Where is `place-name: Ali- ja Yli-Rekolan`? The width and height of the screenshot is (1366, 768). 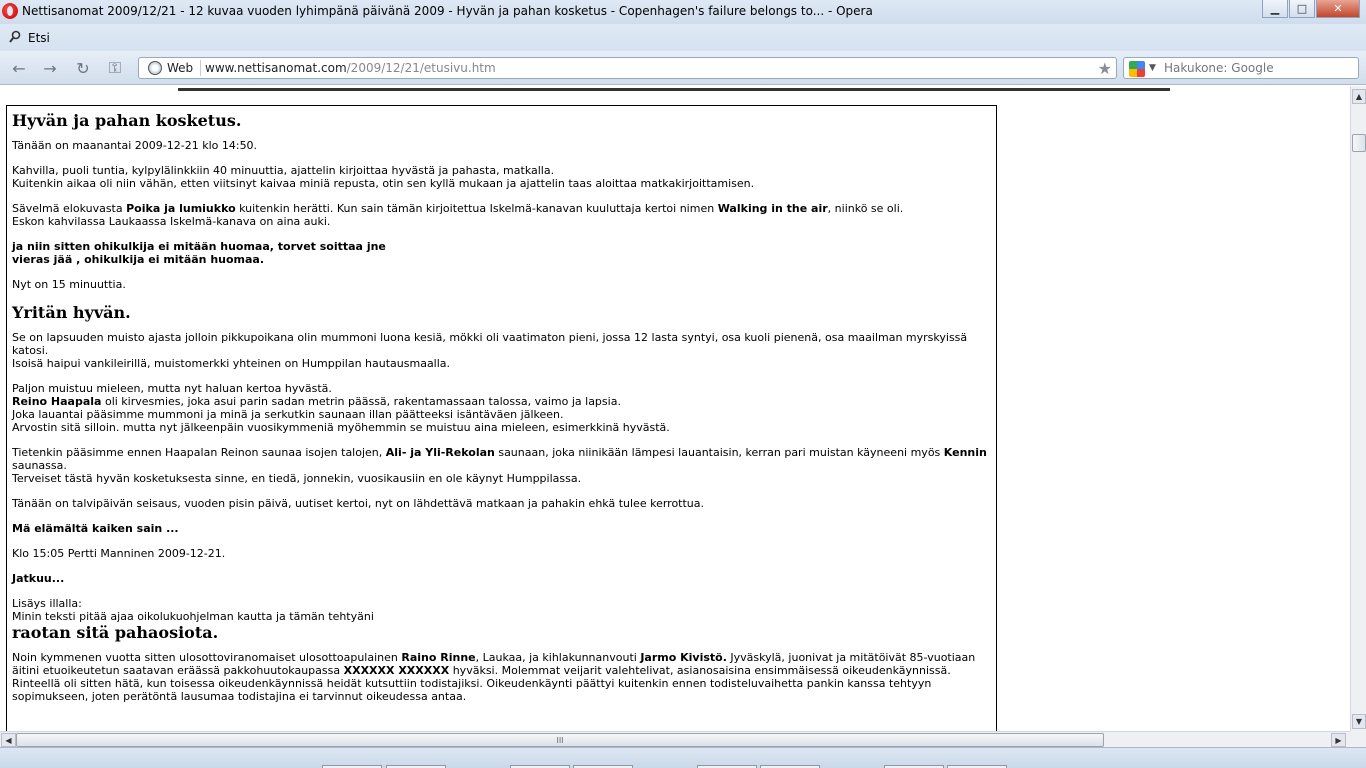
place-name: Ali- ja Yli-Rekolan is located at coordinates (440, 452).